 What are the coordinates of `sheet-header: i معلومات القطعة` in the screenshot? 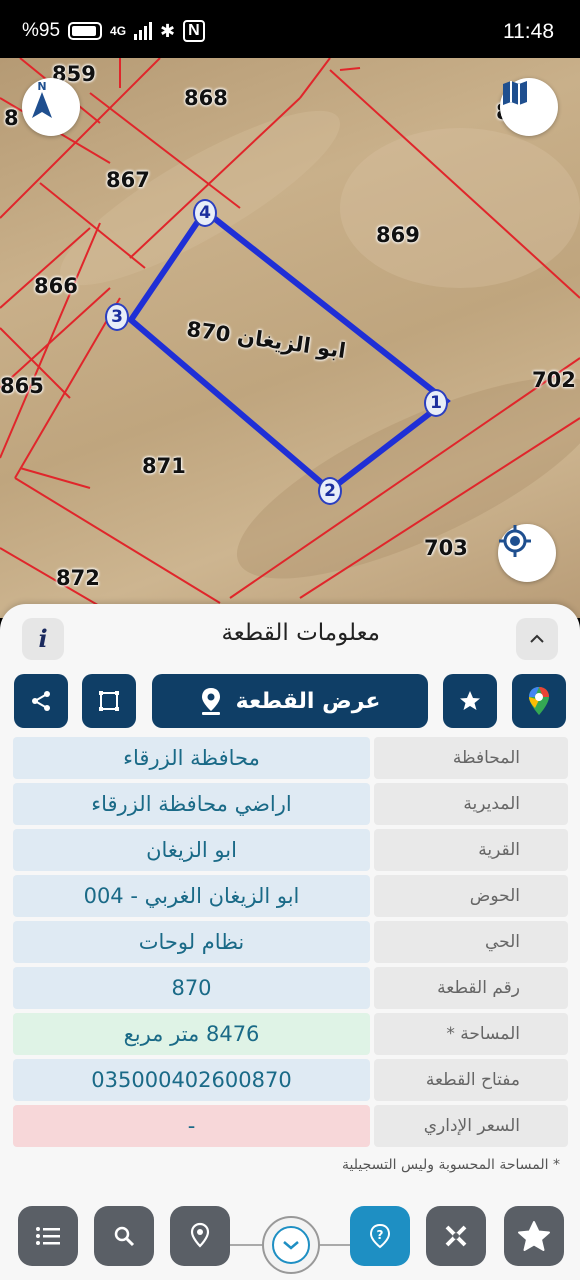 It's located at (290, 635).